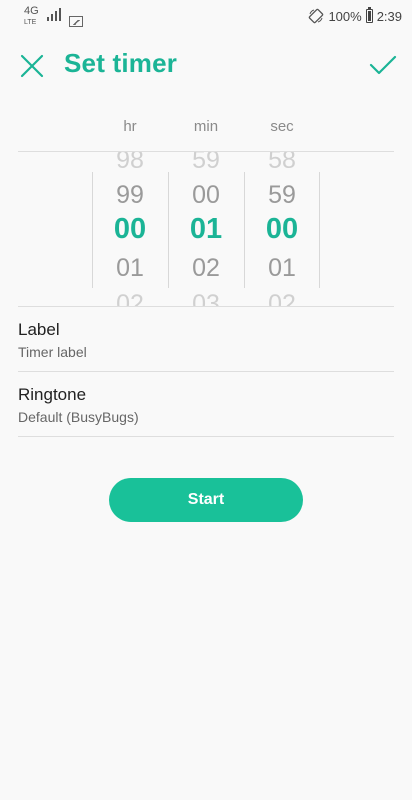 The image size is (412, 800). Describe the element at coordinates (206, 298) in the screenshot. I see `wheel-value: 03` at that location.